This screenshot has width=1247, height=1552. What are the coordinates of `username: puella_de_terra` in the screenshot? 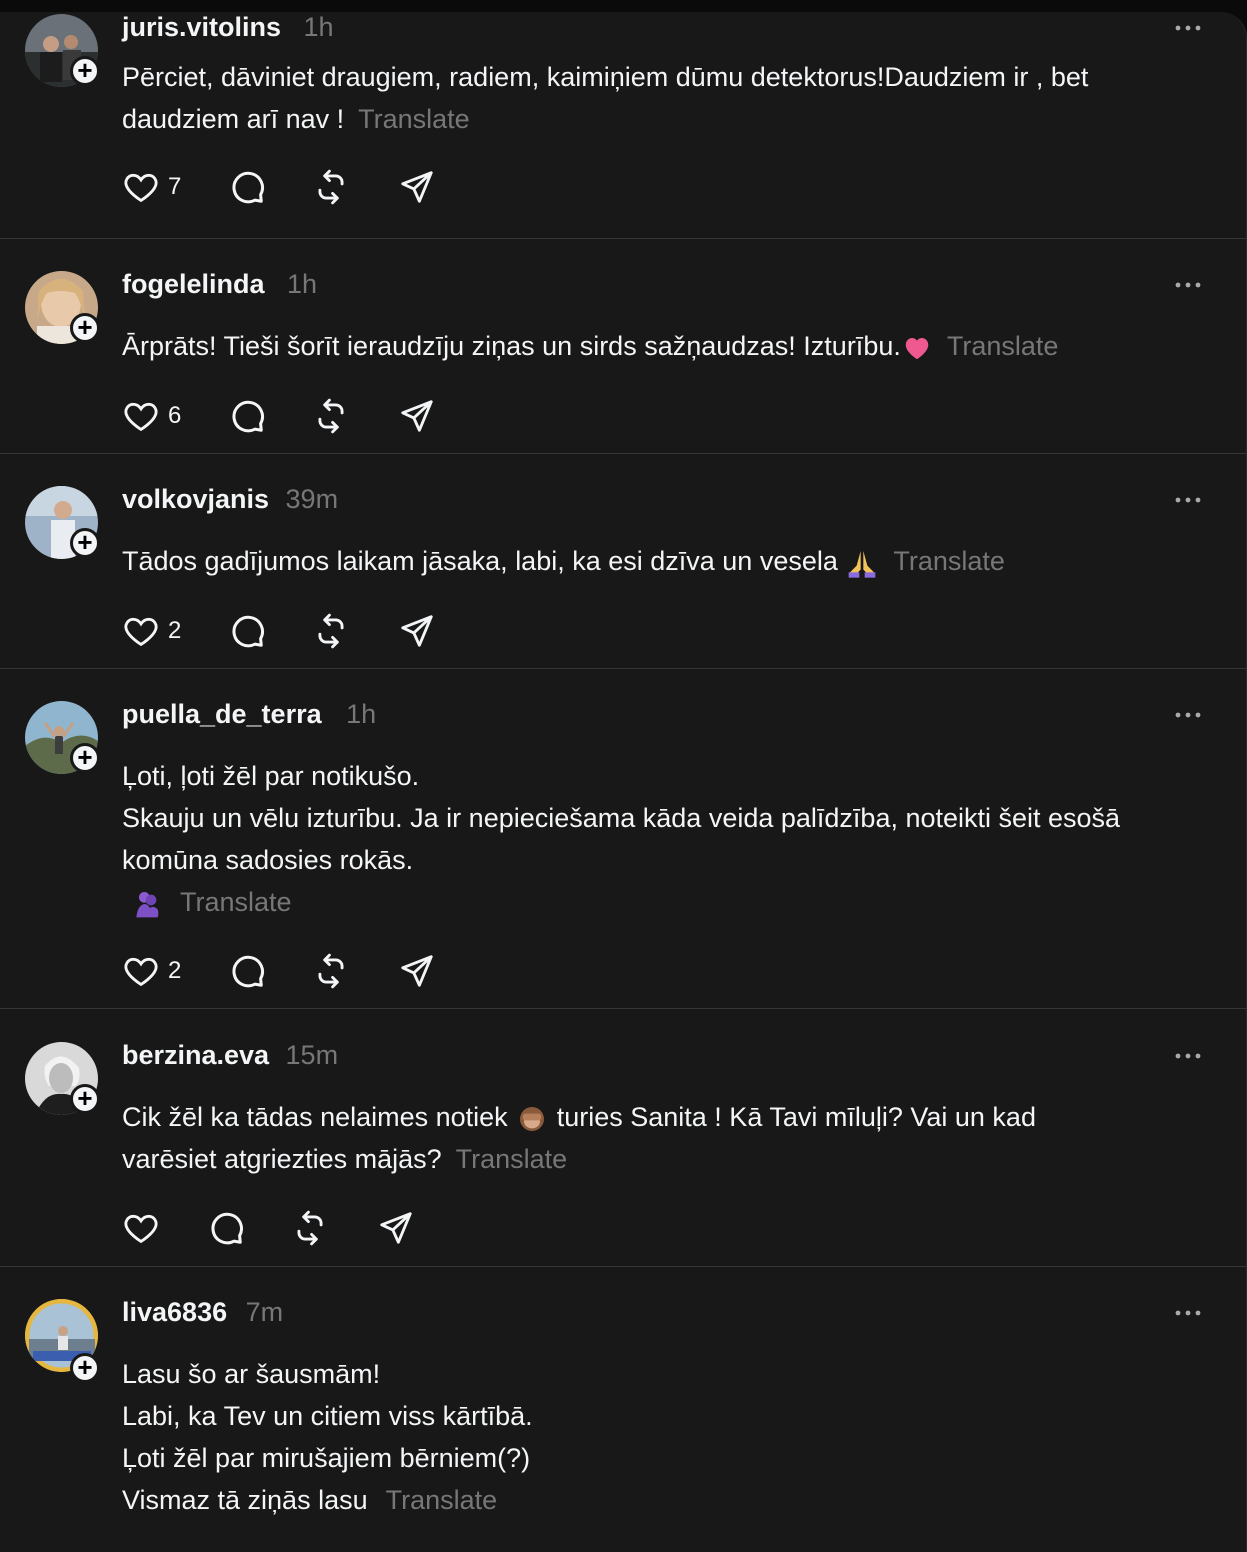 It's located at (222, 714).